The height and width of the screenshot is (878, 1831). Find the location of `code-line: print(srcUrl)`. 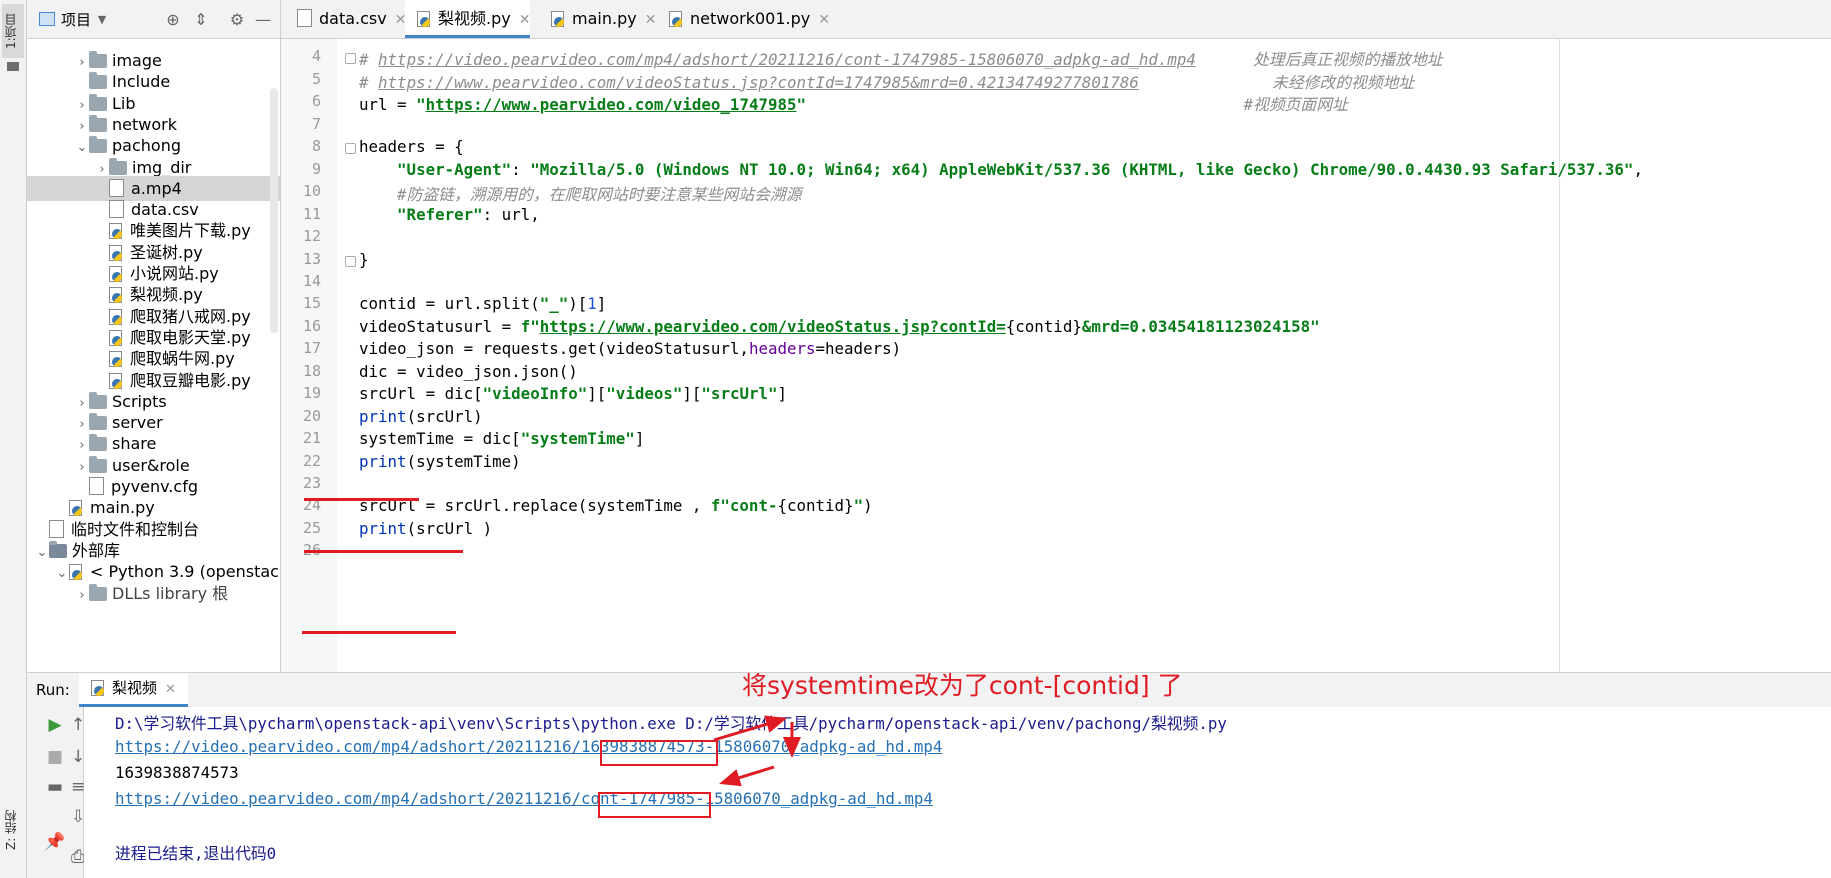

code-line: print(srcUrl) is located at coordinates (421, 416).